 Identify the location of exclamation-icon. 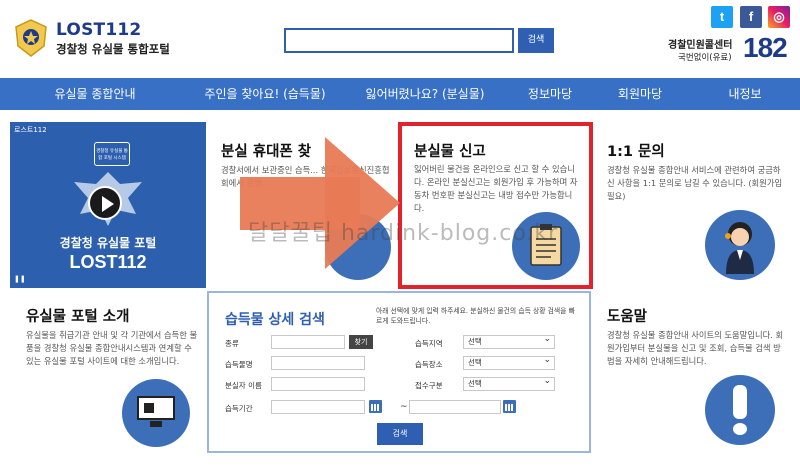
(740, 402).